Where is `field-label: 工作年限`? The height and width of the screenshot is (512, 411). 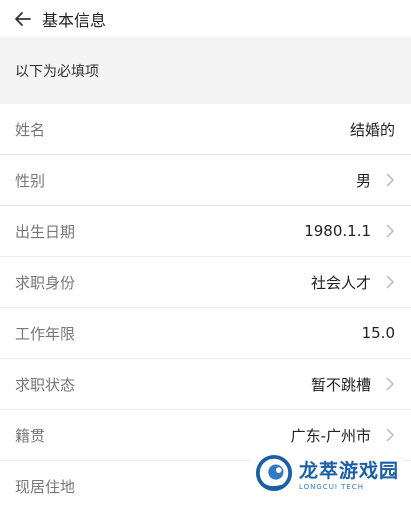
field-label: 工作年限 is located at coordinates (45, 333).